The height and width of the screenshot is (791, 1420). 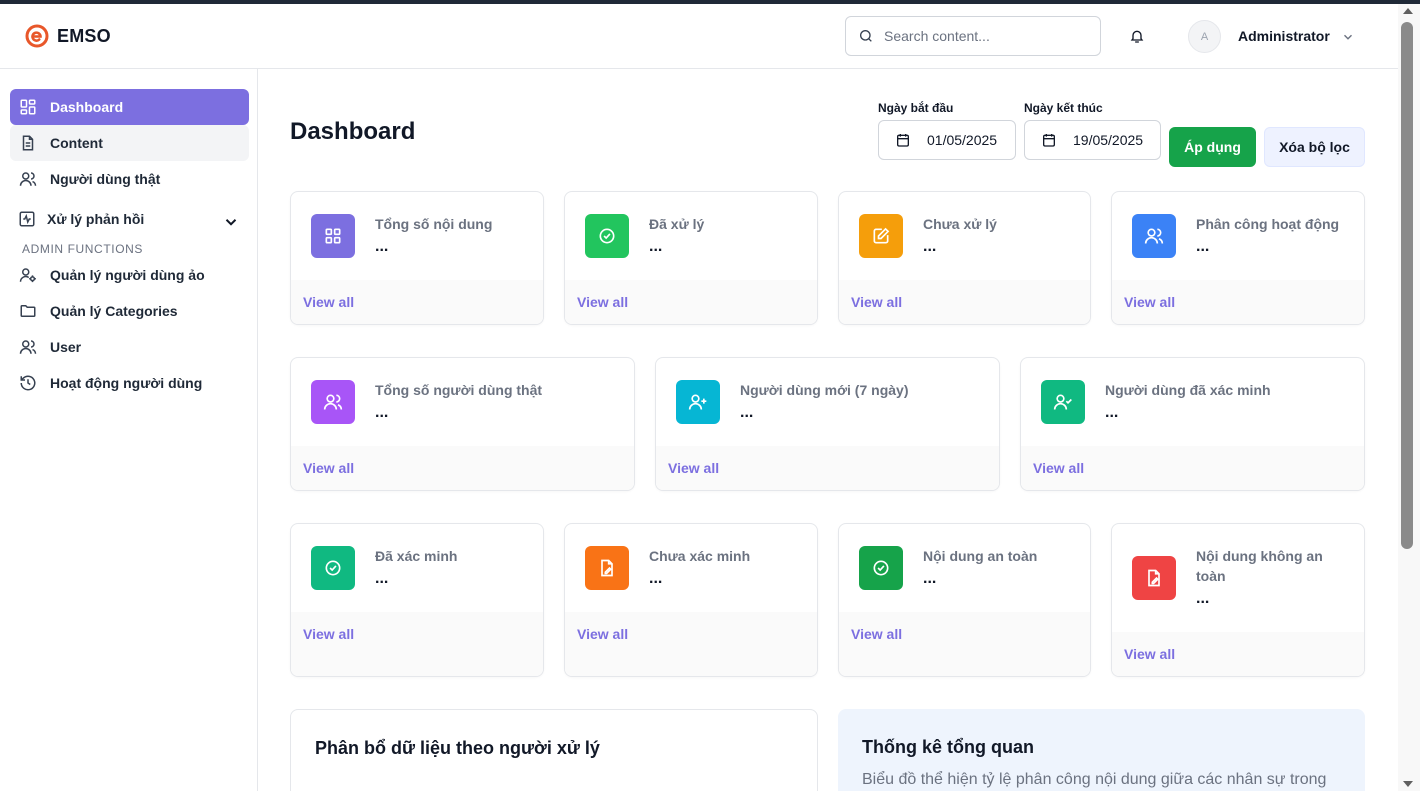 What do you see at coordinates (417, 258) in the screenshot?
I see `stat-card-total-content: Tổng số nội dung ... View all` at bounding box center [417, 258].